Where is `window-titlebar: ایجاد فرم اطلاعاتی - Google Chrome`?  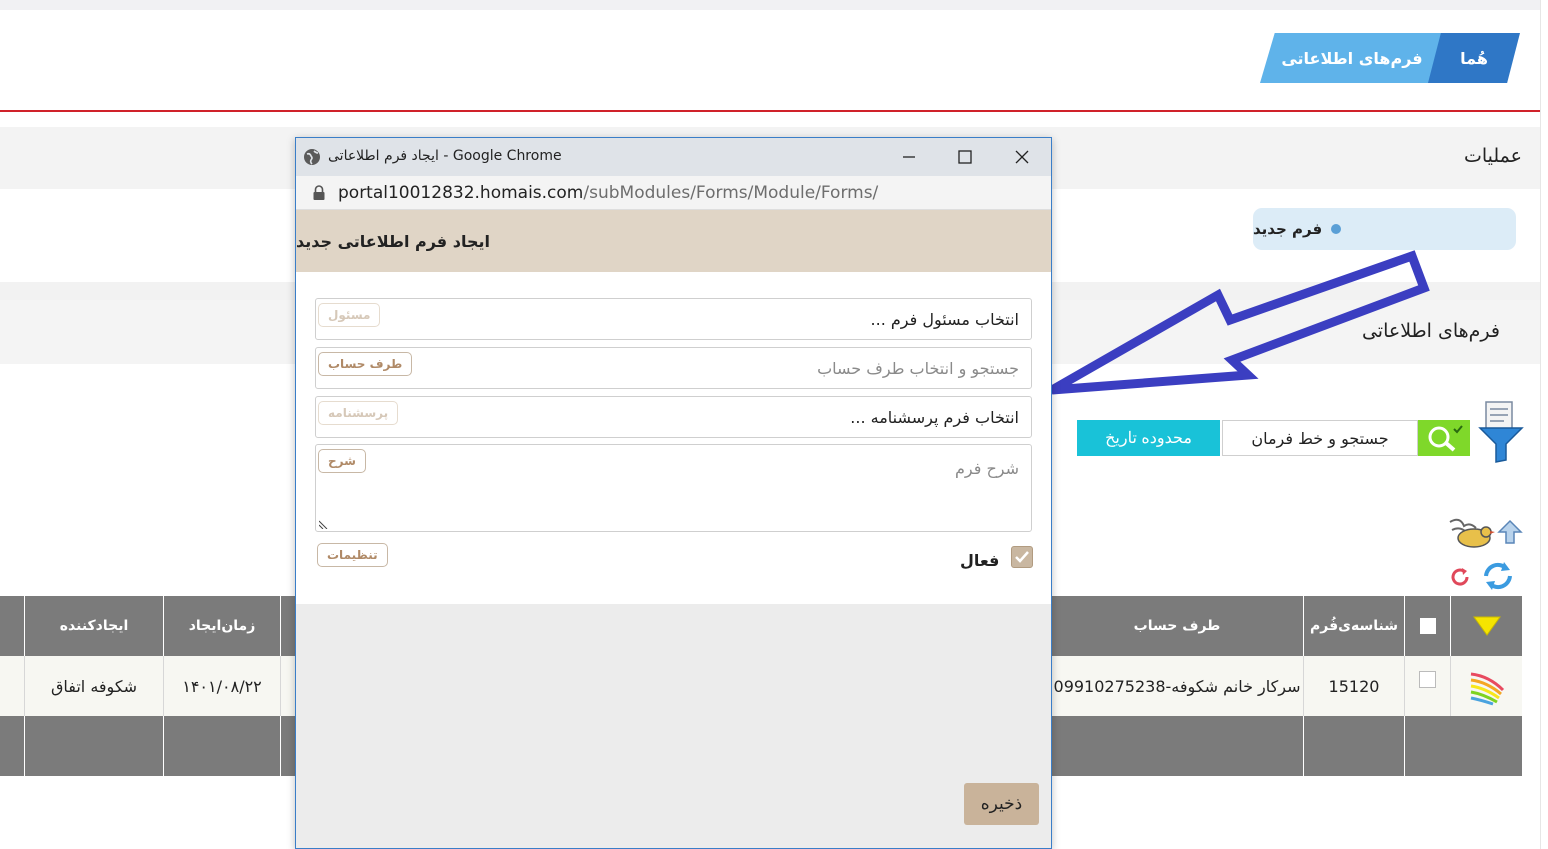 window-titlebar: ایجاد فرم اطلاعاتی - Google Chrome is located at coordinates (673, 157).